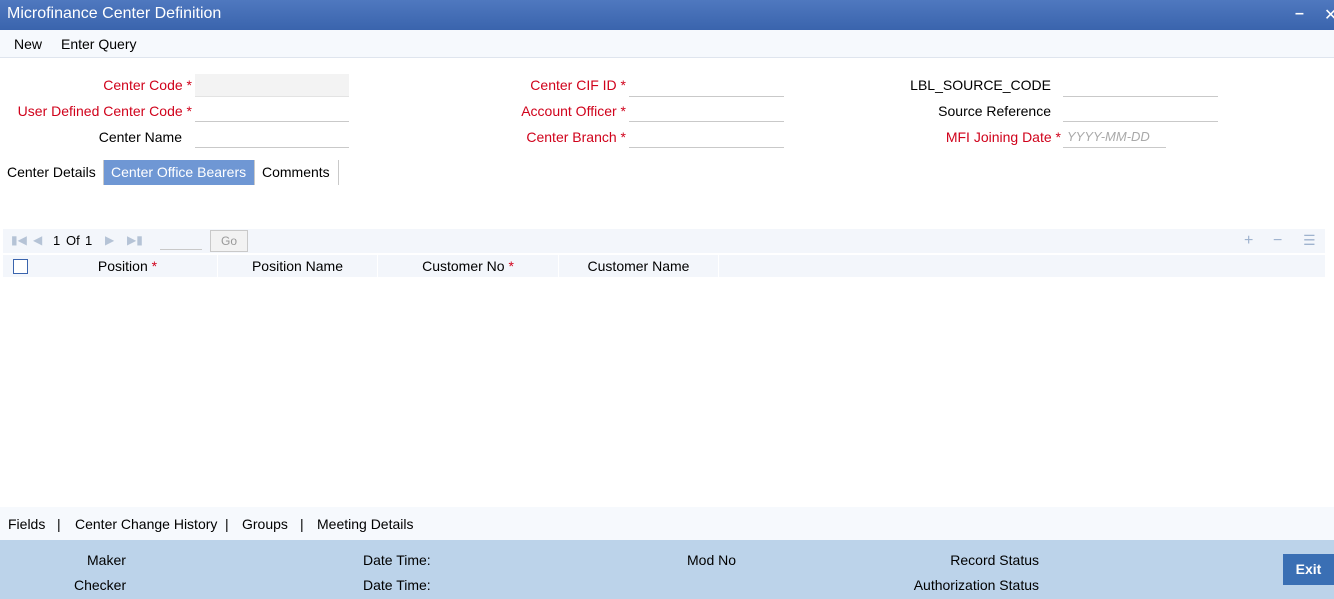  What do you see at coordinates (297, 172) in the screenshot?
I see `tab-comments: Comments` at bounding box center [297, 172].